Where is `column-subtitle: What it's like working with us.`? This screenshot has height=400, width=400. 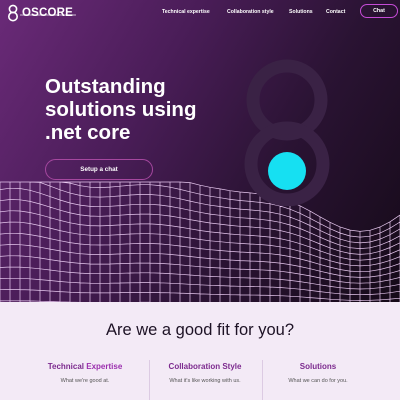
column-subtitle: What it's like working with us. is located at coordinates (205, 381).